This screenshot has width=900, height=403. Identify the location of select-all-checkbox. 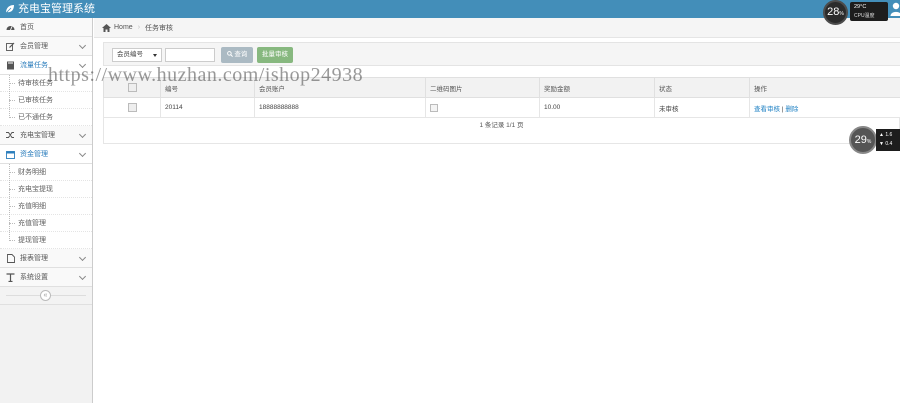
(132, 87).